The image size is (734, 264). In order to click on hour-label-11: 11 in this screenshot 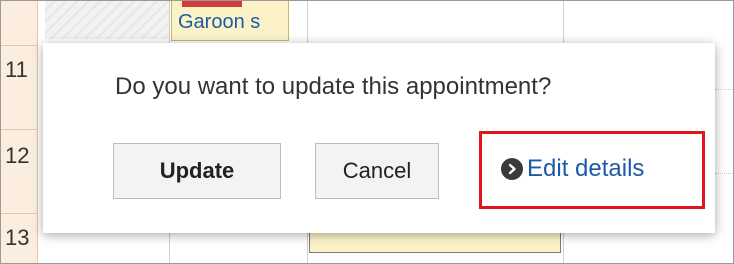, I will do `click(16, 69)`.